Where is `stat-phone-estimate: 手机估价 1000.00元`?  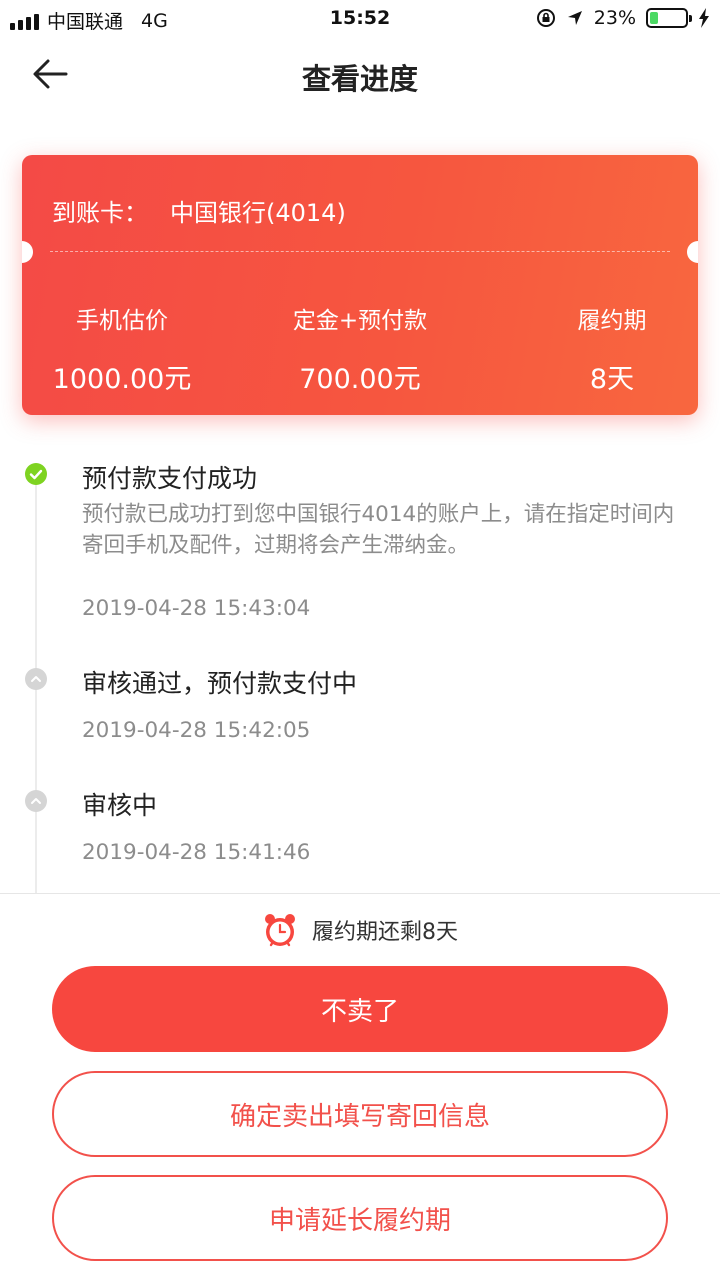
stat-phone-estimate: 手机估价 1000.00元 is located at coordinates (122, 348).